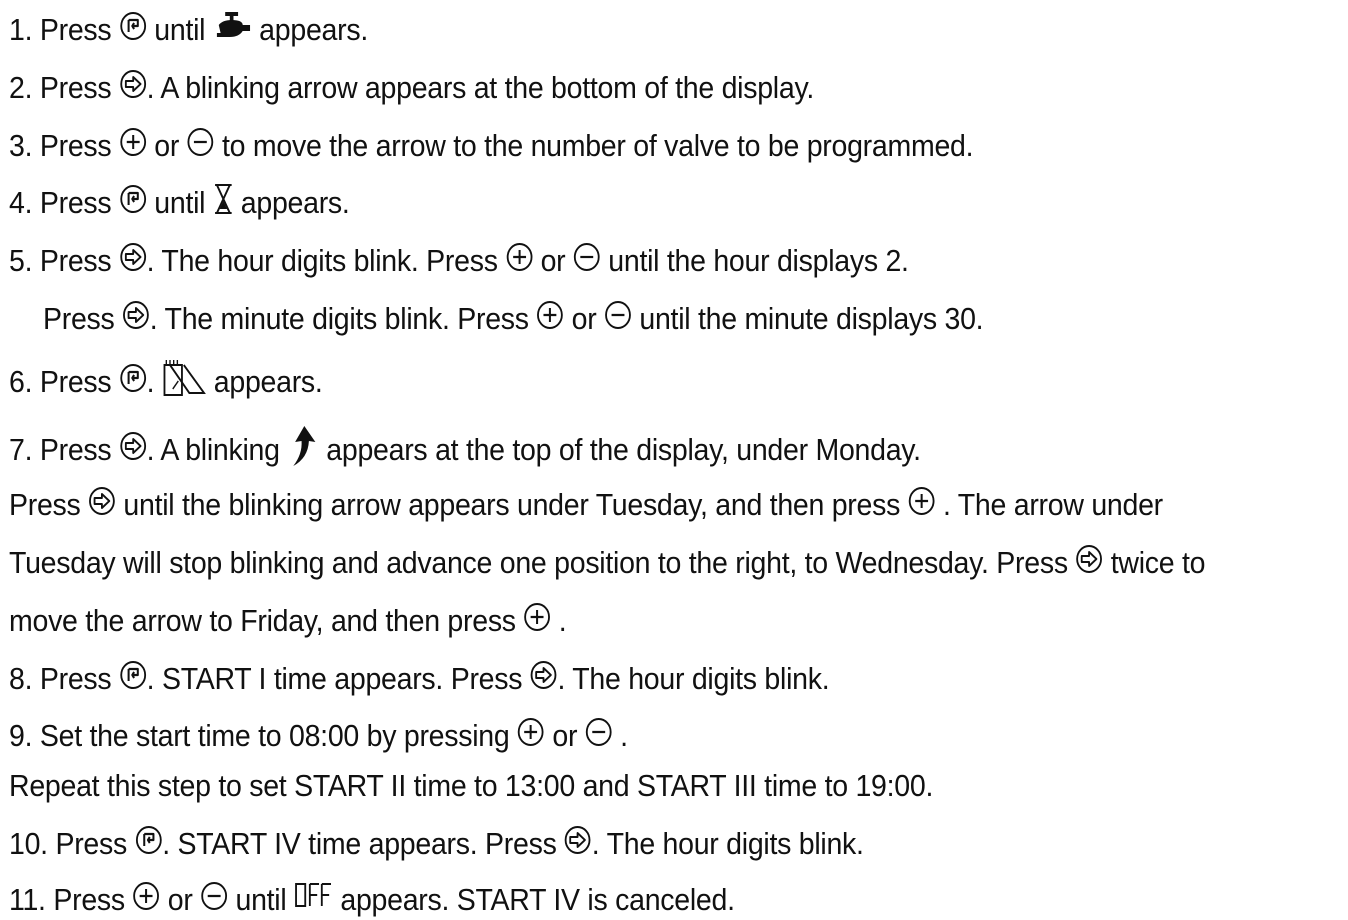 Image resolution: width=1348 pixels, height=920 pixels. Describe the element at coordinates (64, 29) in the screenshot. I see `step-text: 1. Press` at that location.